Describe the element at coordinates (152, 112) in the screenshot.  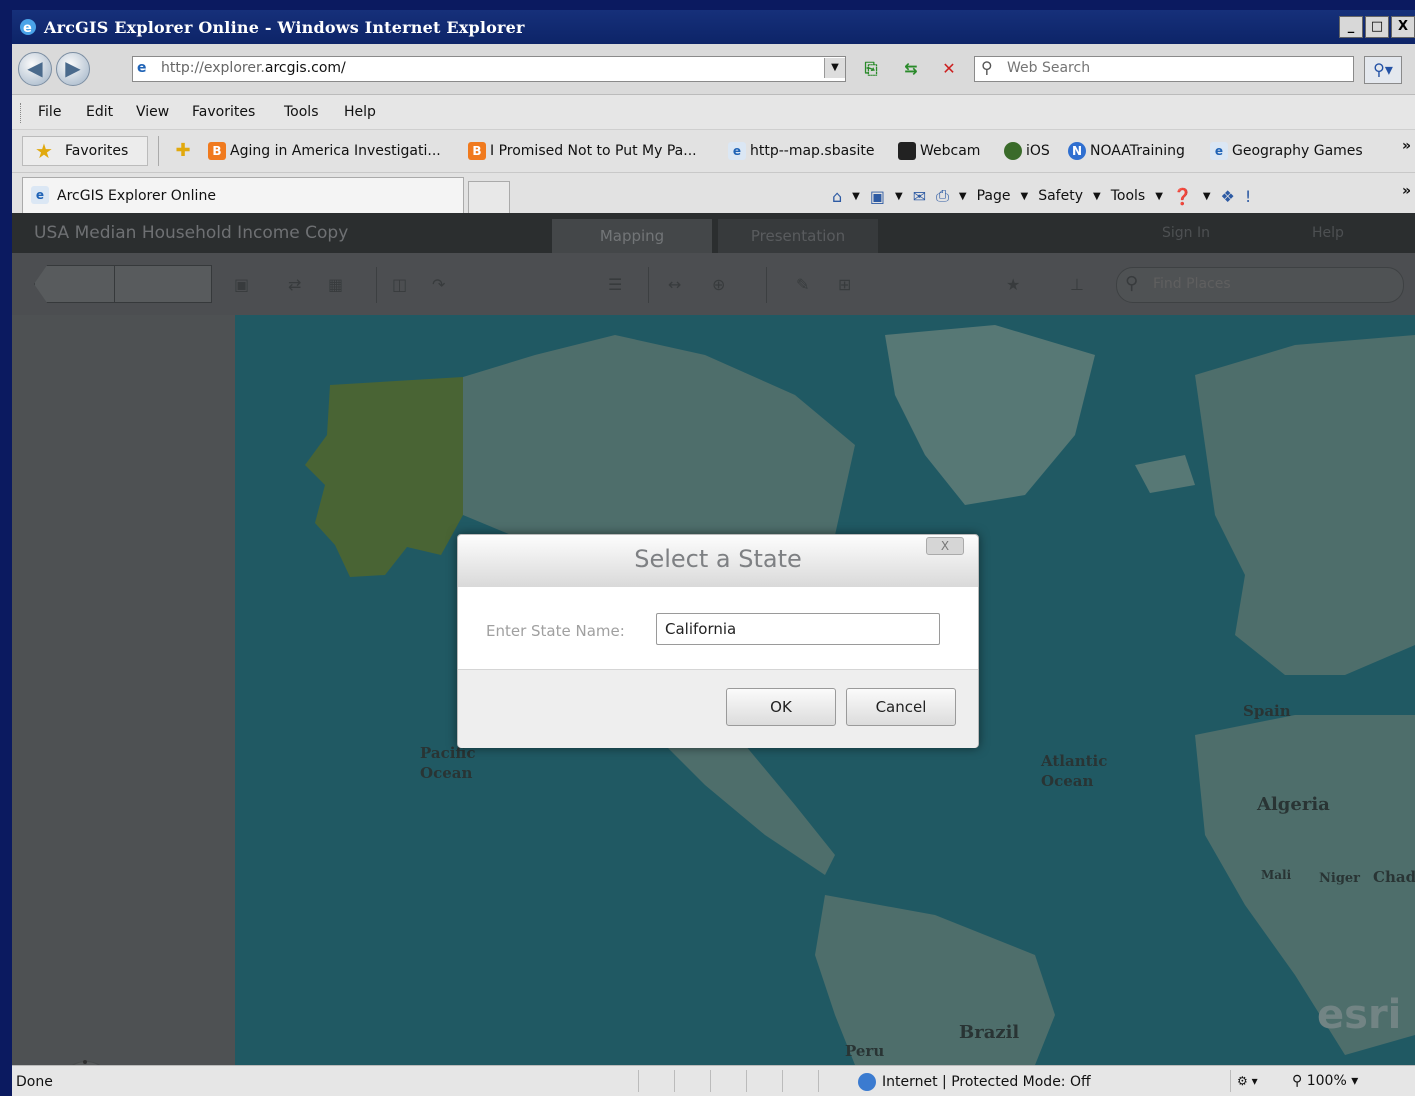
I see `menu-view: View` at that location.